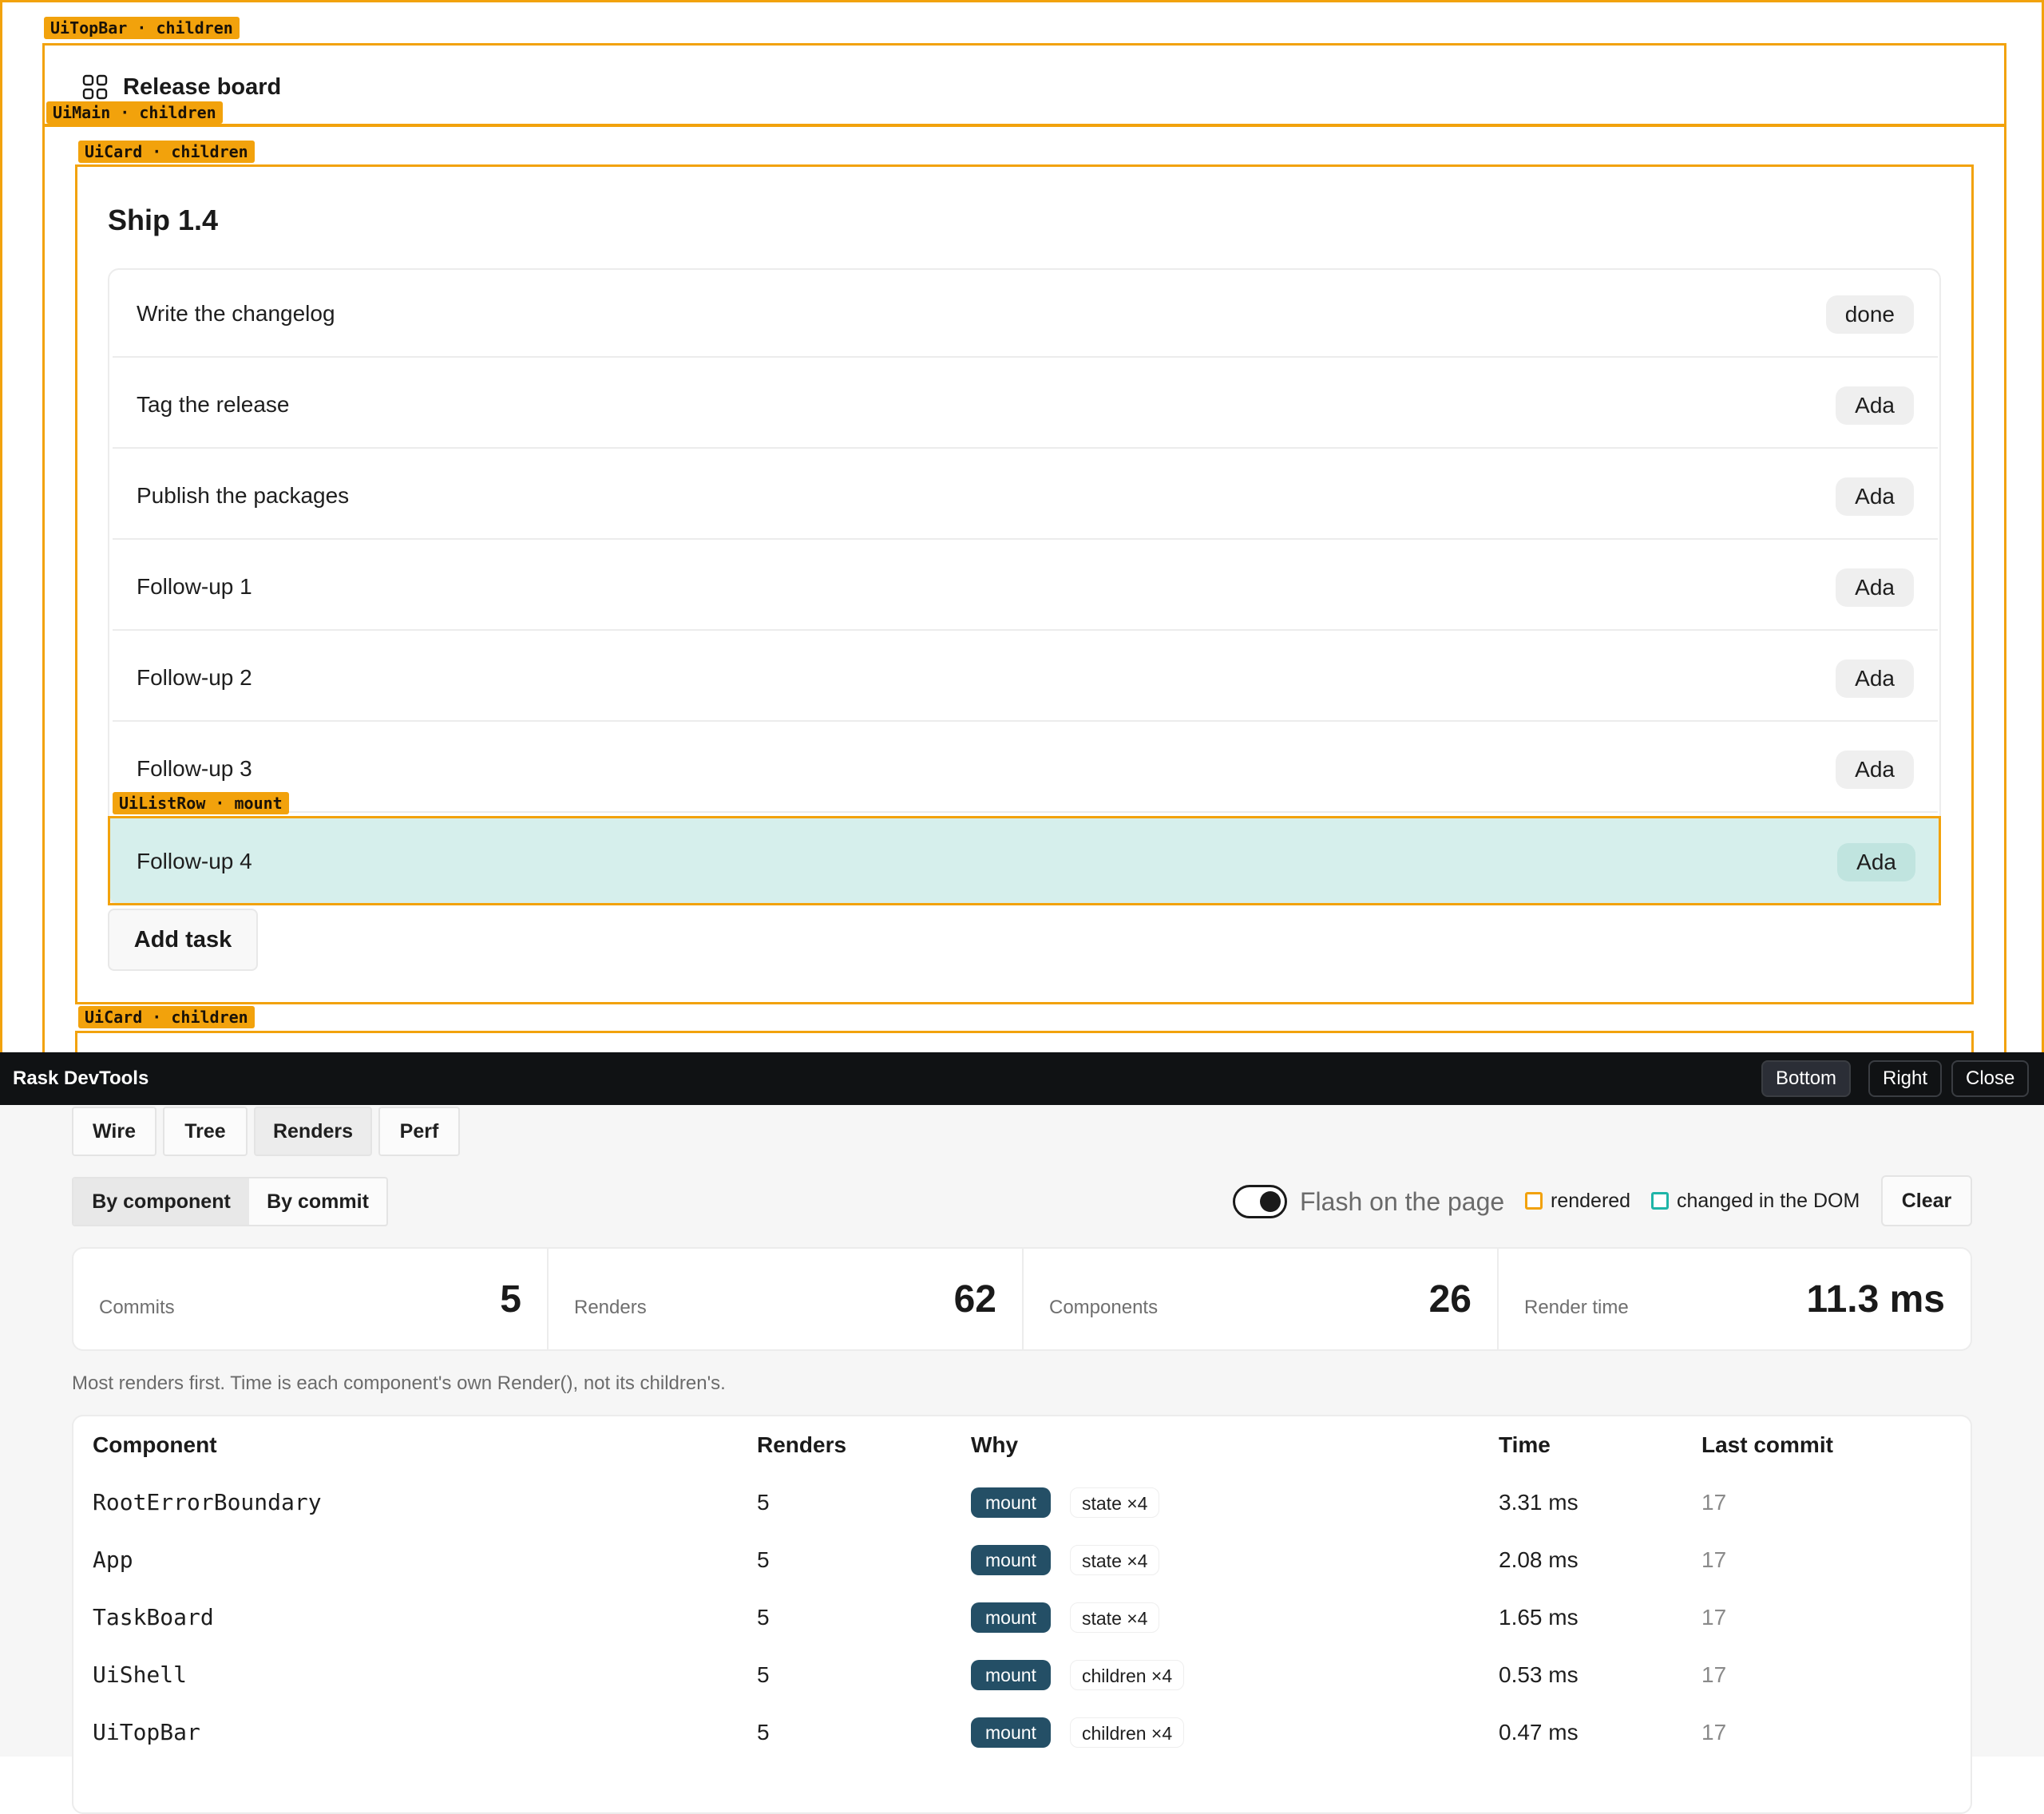  What do you see at coordinates (201, 803) in the screenshot?
I see `render-tag-listrow: UiListRow · mount` at bounding box center [201, 803].